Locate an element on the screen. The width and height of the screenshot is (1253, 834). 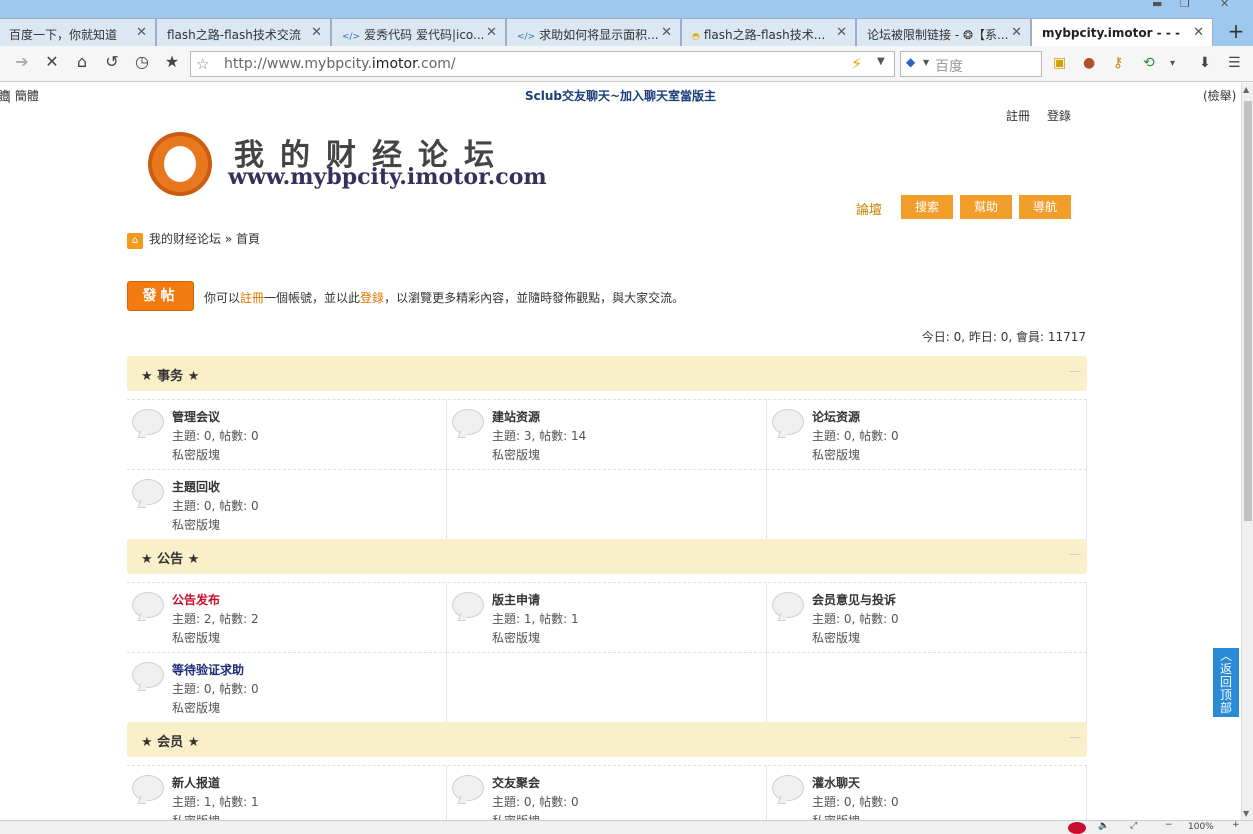
url-text: http://www.mybpcity.imotor.com/ is located at coordinates (340, 64).